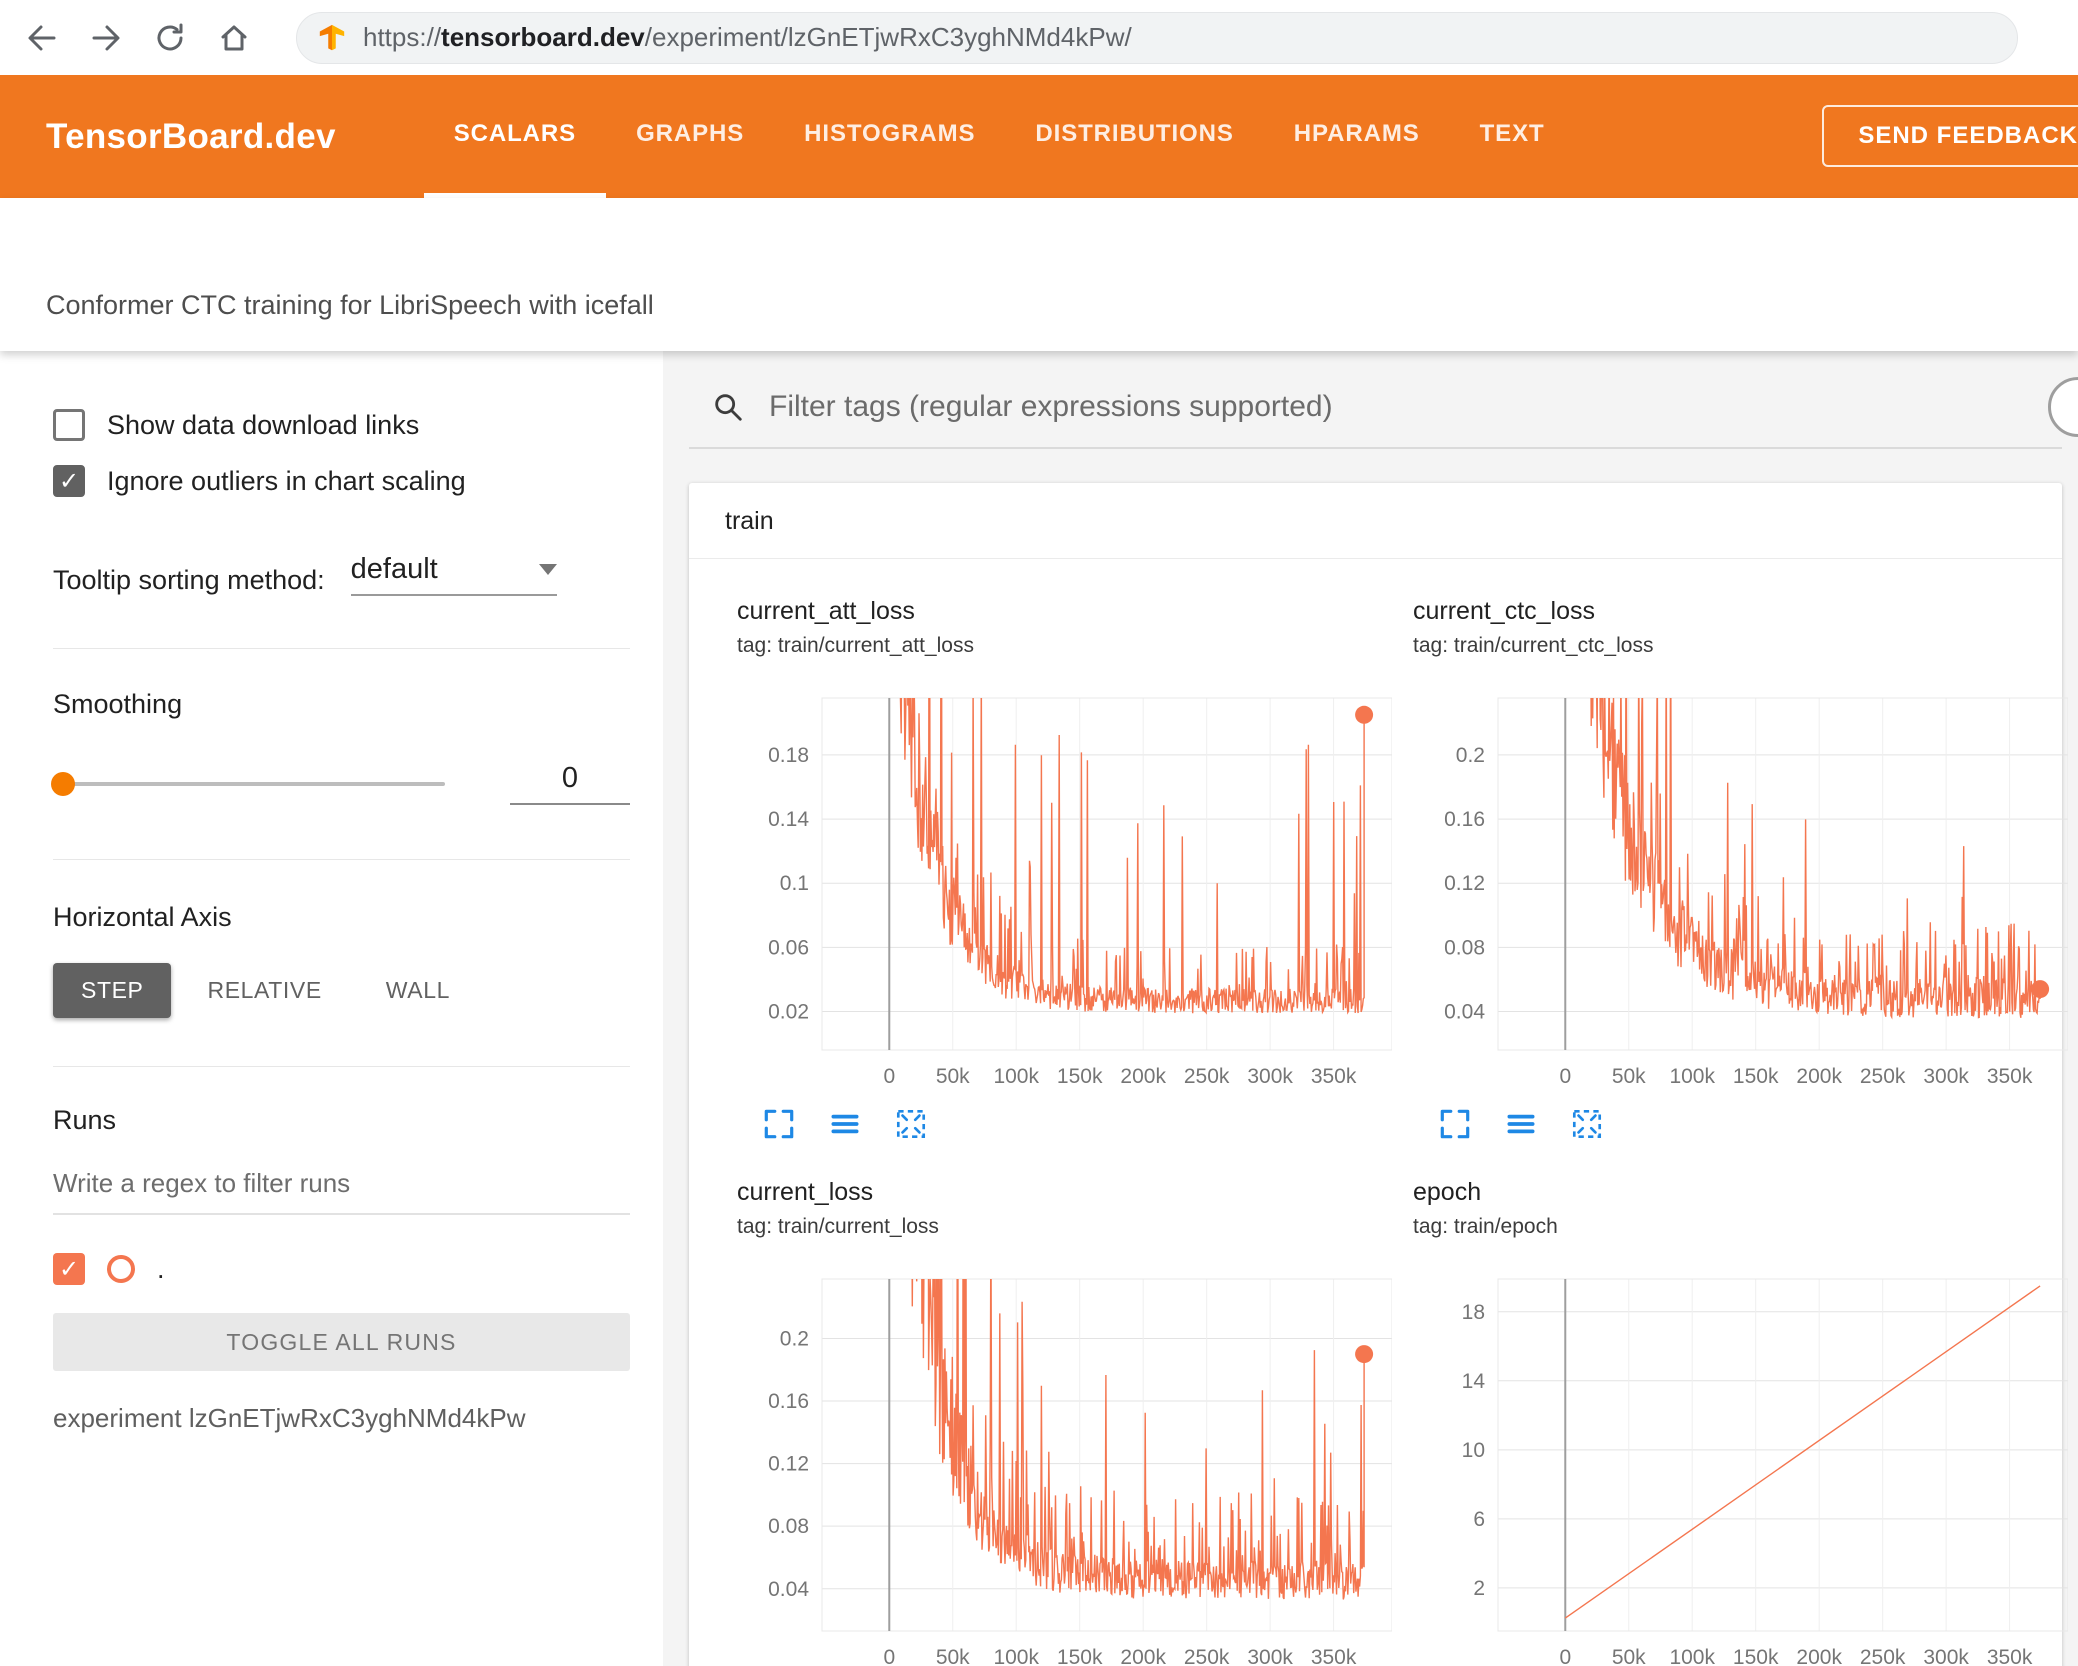 This screenshot has height=1666, width=2078. What do you see at coordinates (794, 883) in the screenshot?
I see `svg-text: 0.1` at bounding box center [794, 883].